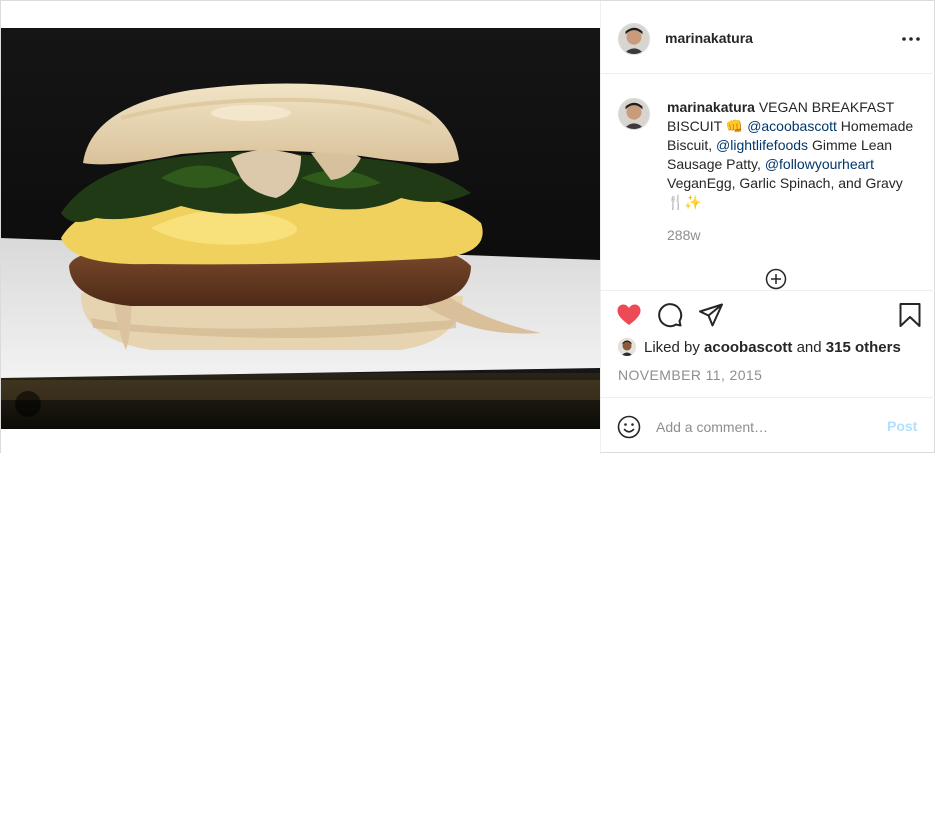  What do you see at coordinates (711, 107) in the screenshot?
I see `caption-username: marinakatura` at bounding box center [711, 107].